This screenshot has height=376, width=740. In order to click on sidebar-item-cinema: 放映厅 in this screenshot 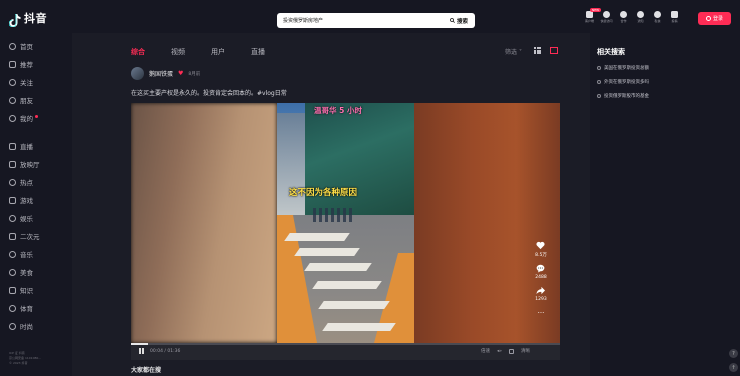, I will do `click(24, 164)`.